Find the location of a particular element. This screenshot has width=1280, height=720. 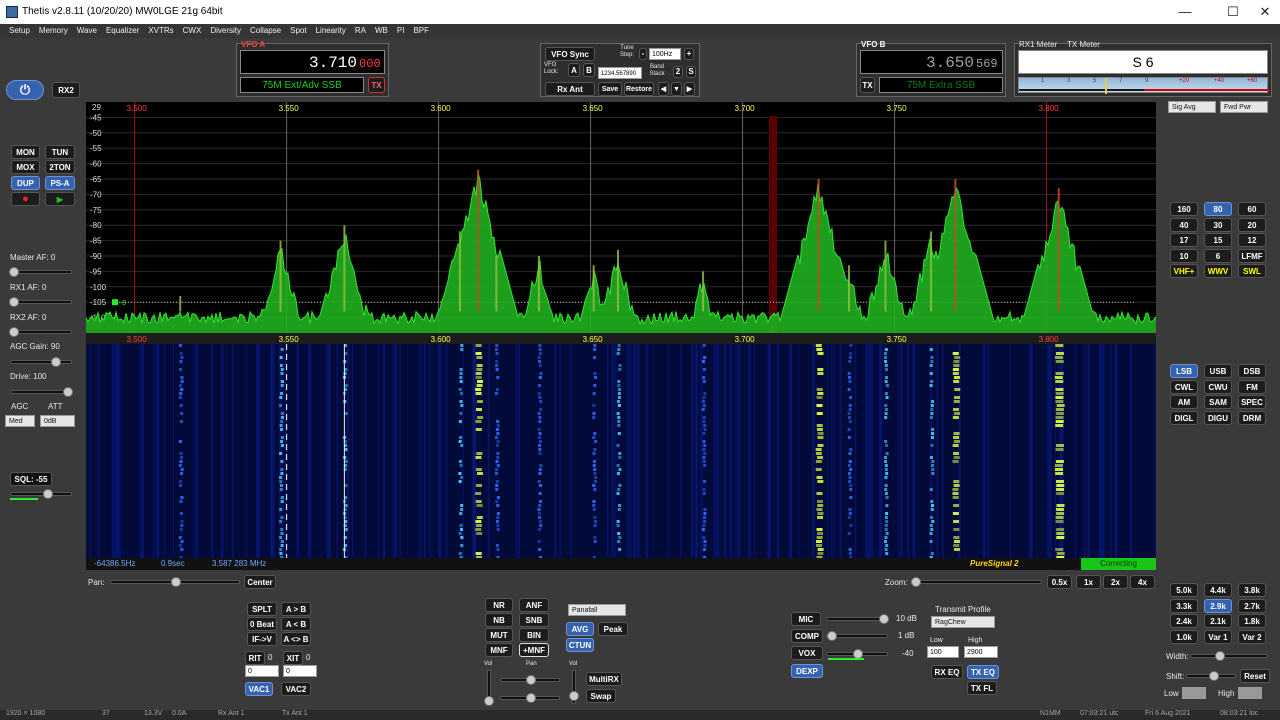

freq-entry: 1234.567890 is located at coordinates (620, 73).